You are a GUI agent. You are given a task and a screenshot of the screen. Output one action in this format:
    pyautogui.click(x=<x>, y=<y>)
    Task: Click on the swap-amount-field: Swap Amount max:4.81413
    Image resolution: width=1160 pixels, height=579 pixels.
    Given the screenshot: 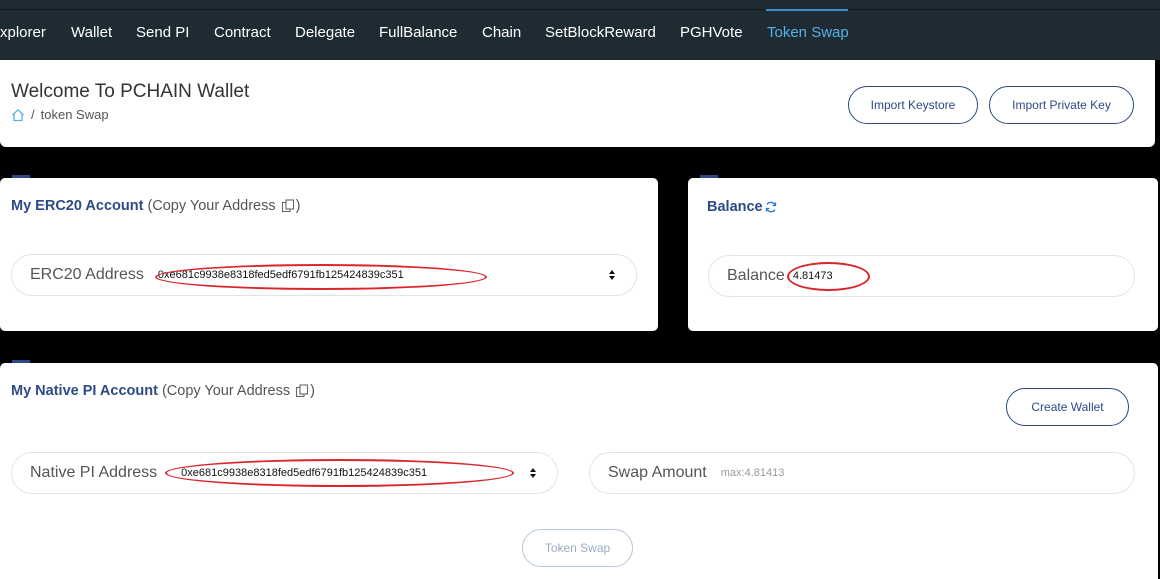 What is the action you would take?
    pyautogui.click(x=862, y=473)
    